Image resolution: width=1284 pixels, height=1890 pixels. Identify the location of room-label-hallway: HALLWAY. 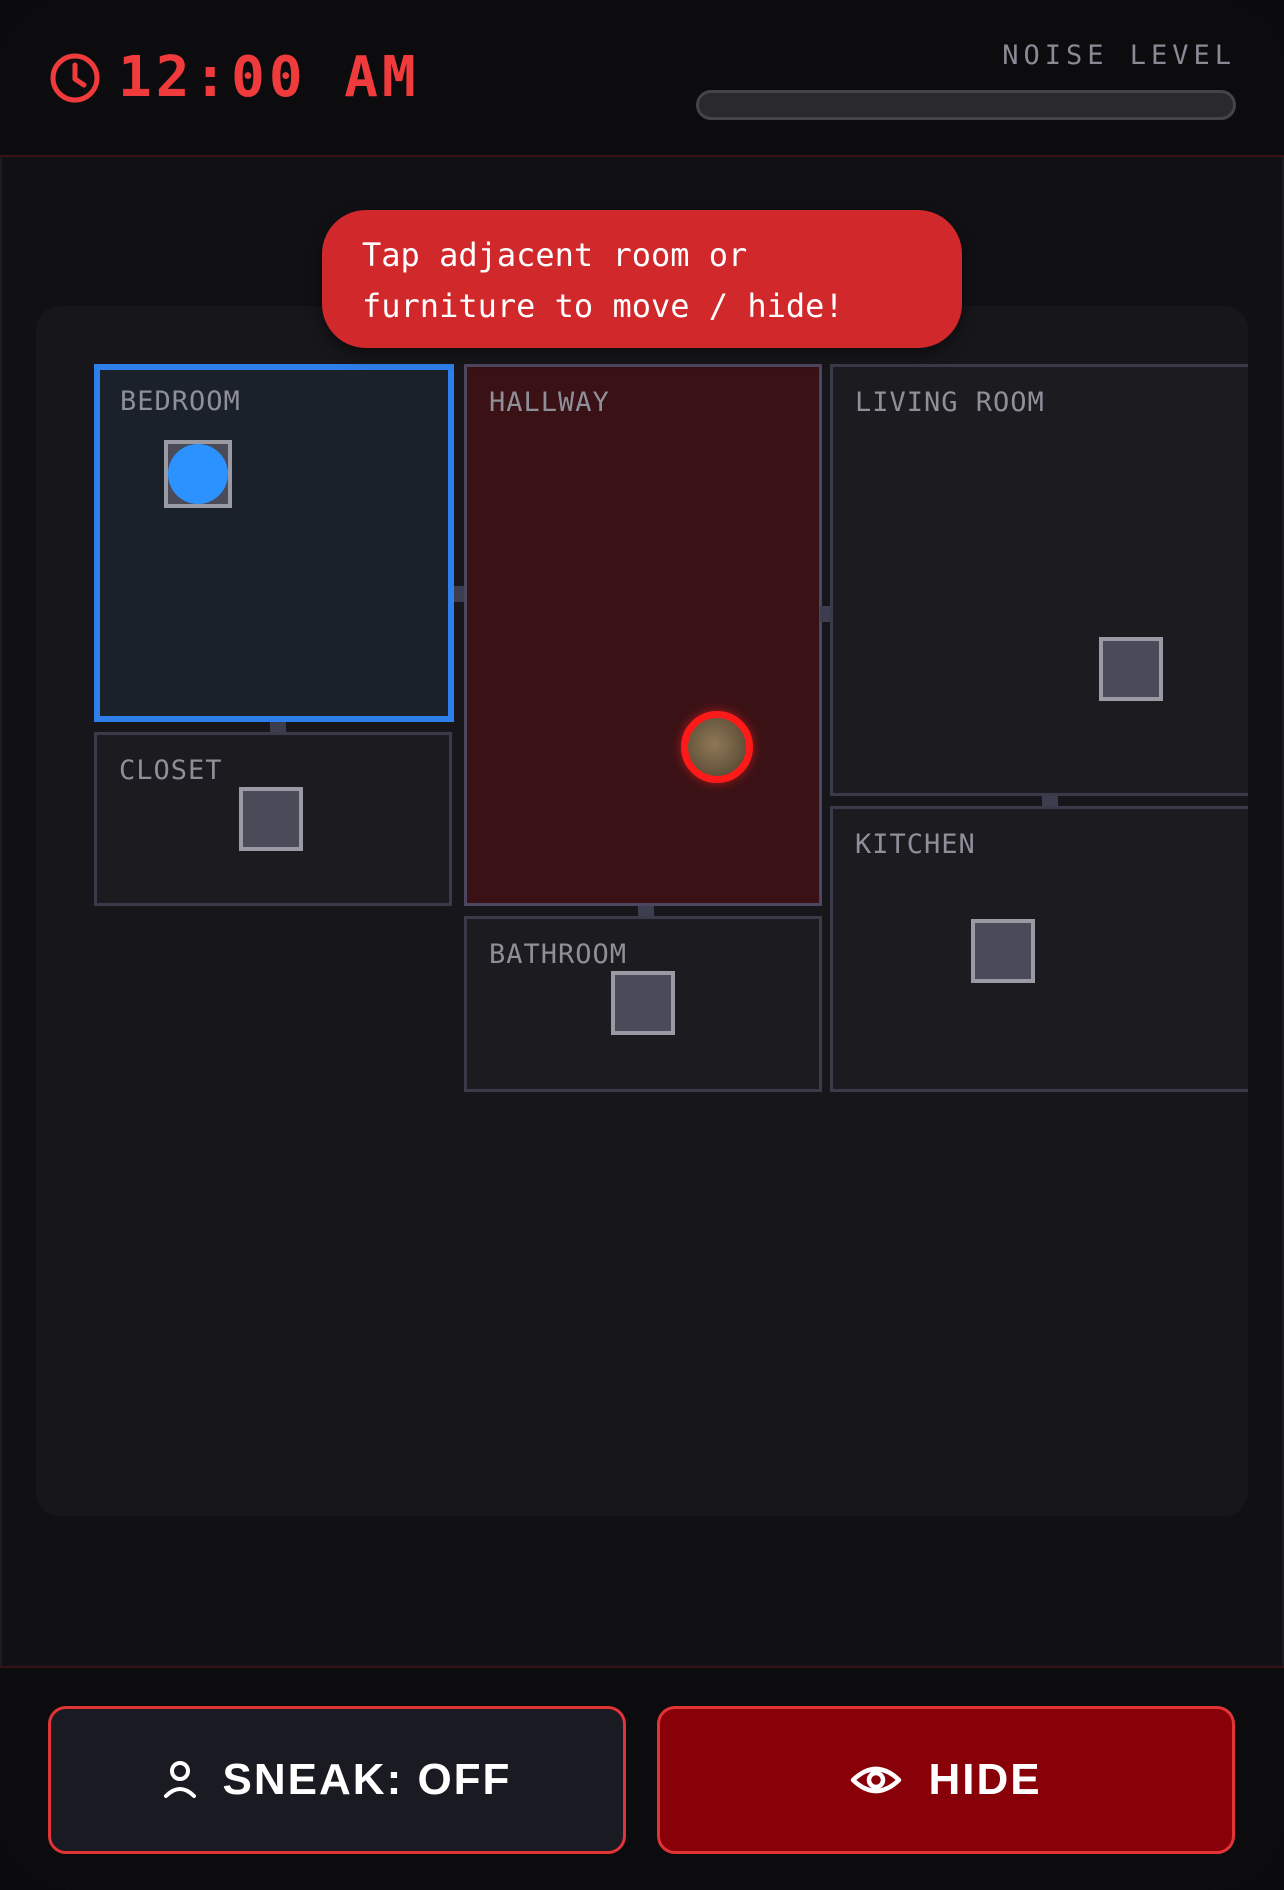
(549, 402).